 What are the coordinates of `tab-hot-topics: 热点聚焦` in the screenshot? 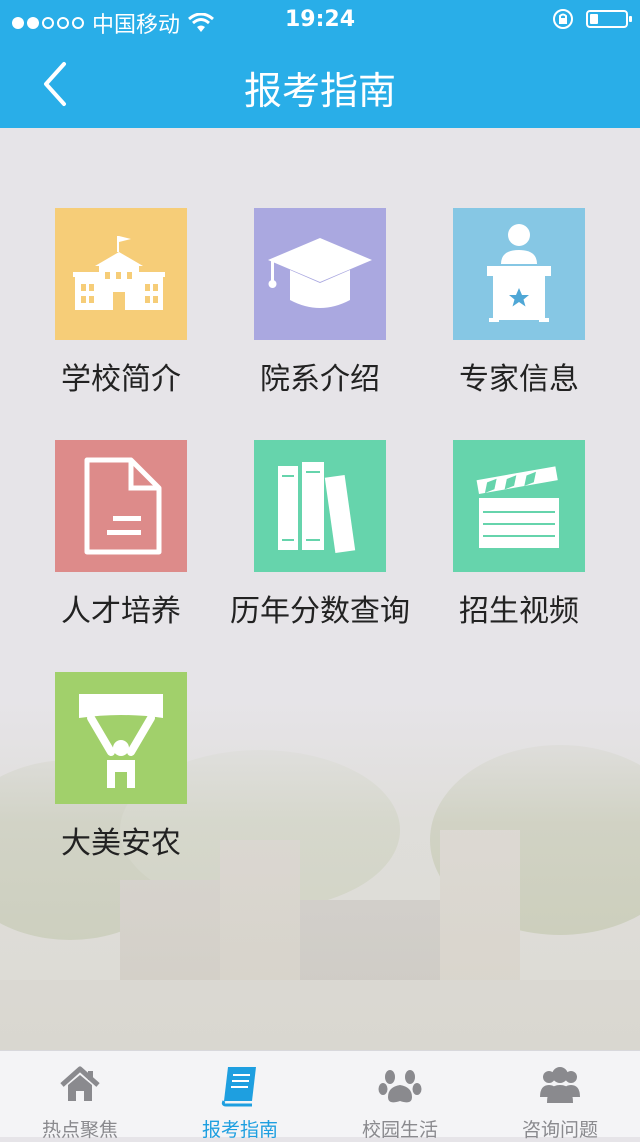 It's located at (80, 1096).